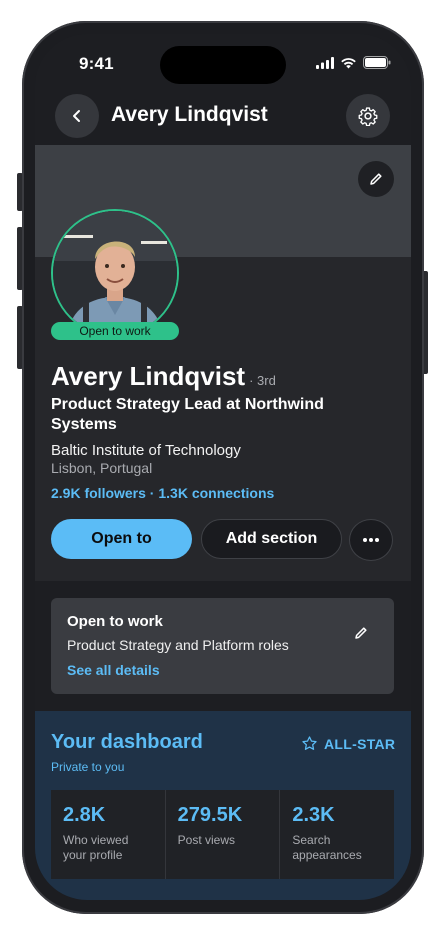 The image size is (445, 936). What do you see at coordinates (189, 114) in the screenshot?
I see `page-title: Avery Lindqvist` at bounding box center [189, 114].